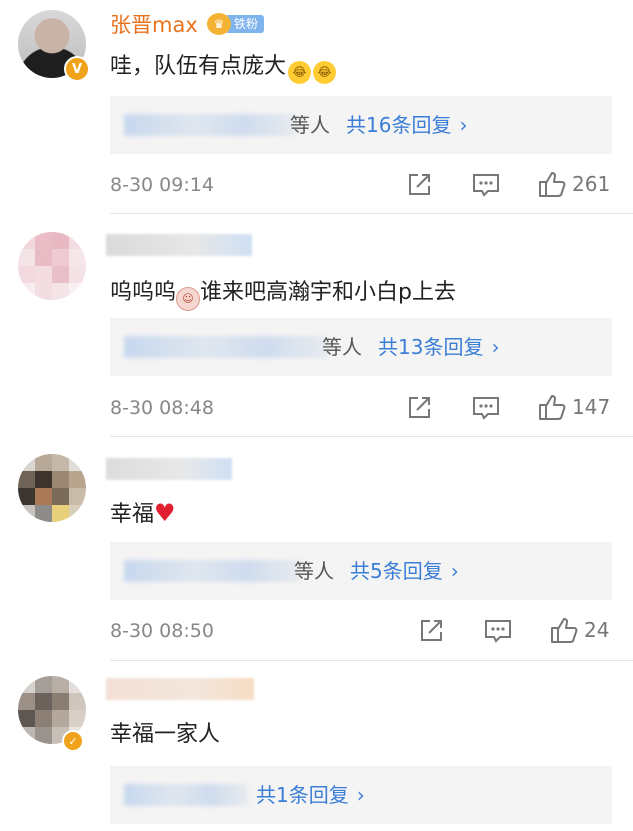 Image resolution: width=633 pixels, height=831 pixels. I want to click on like-button: 261, so click(574, 184).